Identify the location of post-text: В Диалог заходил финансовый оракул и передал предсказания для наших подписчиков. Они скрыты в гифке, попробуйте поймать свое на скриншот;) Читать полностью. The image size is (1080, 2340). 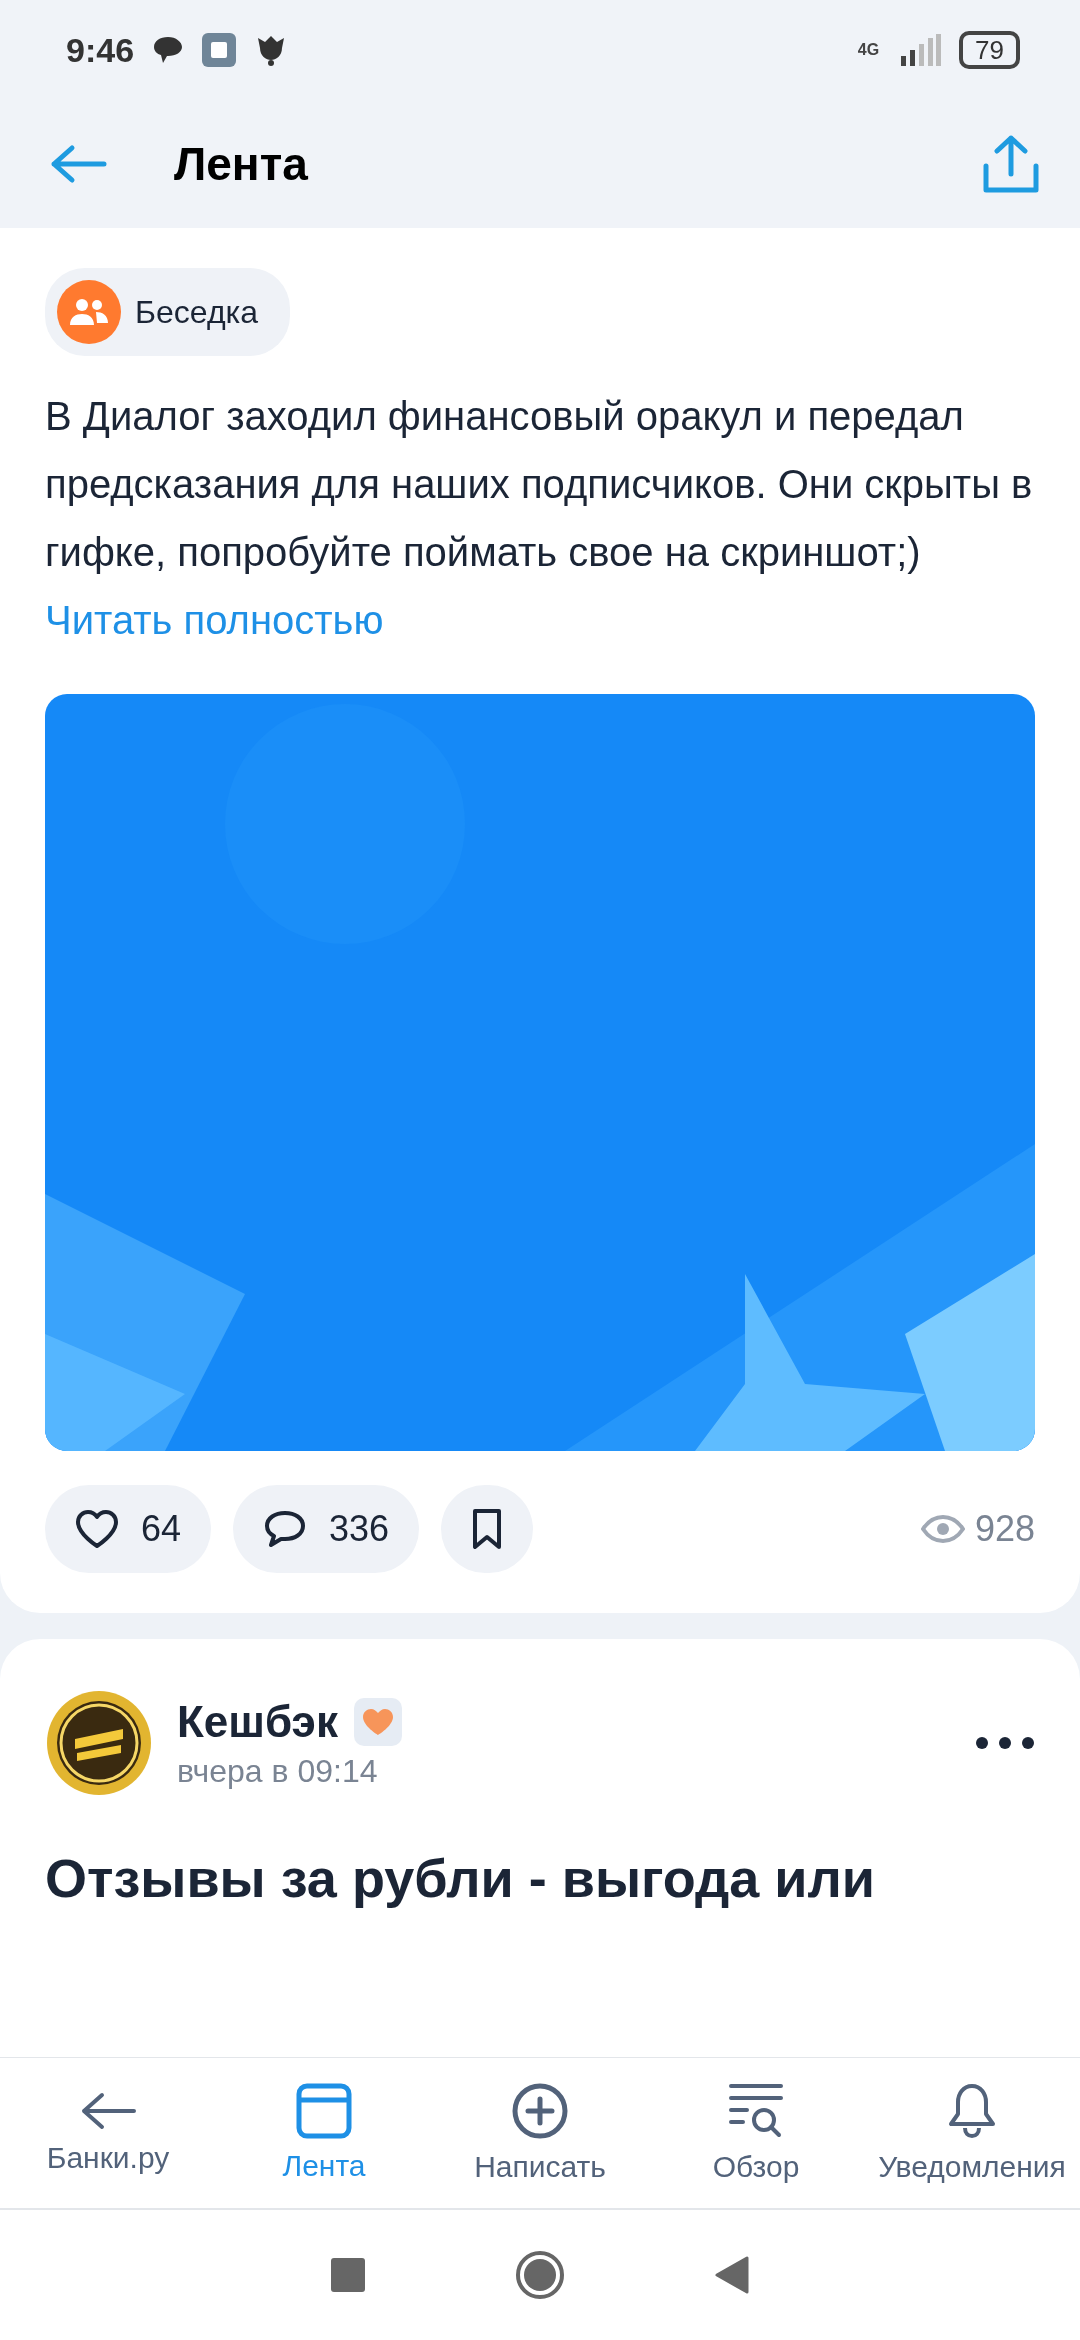
(539, 518).